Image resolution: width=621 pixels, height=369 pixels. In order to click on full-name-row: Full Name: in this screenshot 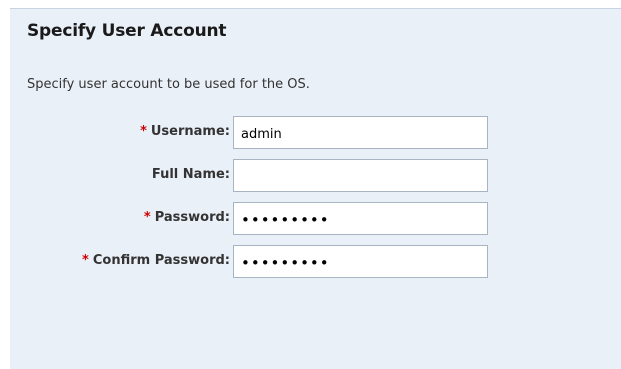, I will do `click(315, 175)`.